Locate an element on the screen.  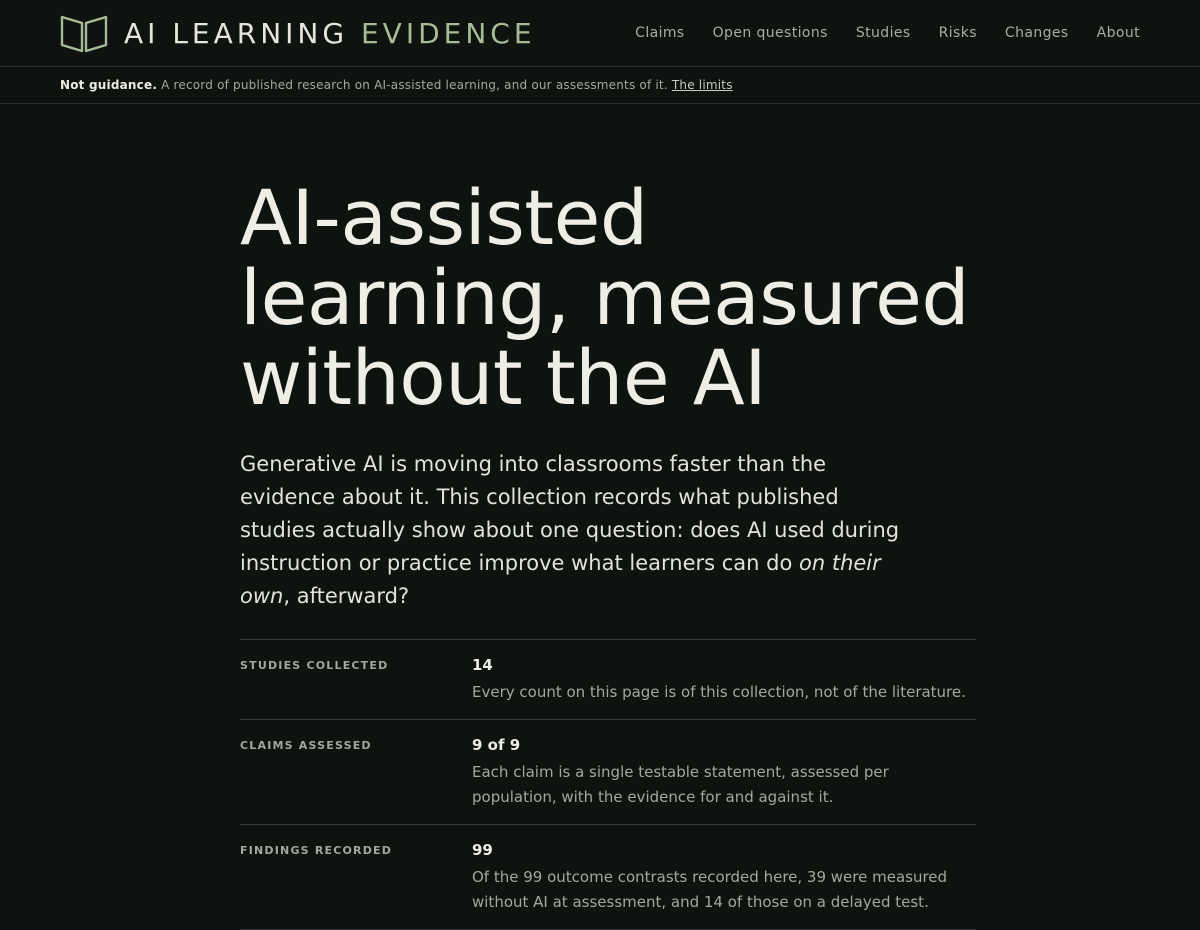
disclaimer-strong: Not guidance. is located at coordinates (109, 85).